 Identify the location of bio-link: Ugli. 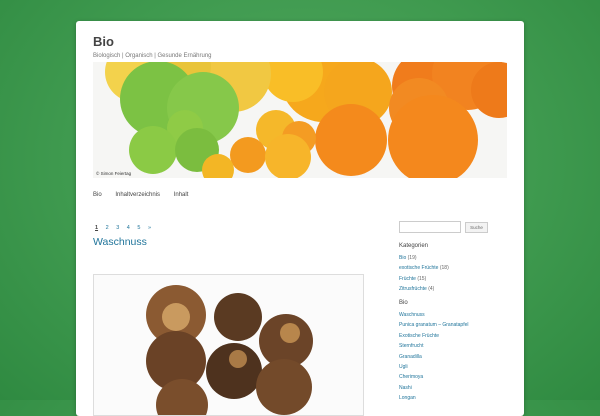
(434, 367).